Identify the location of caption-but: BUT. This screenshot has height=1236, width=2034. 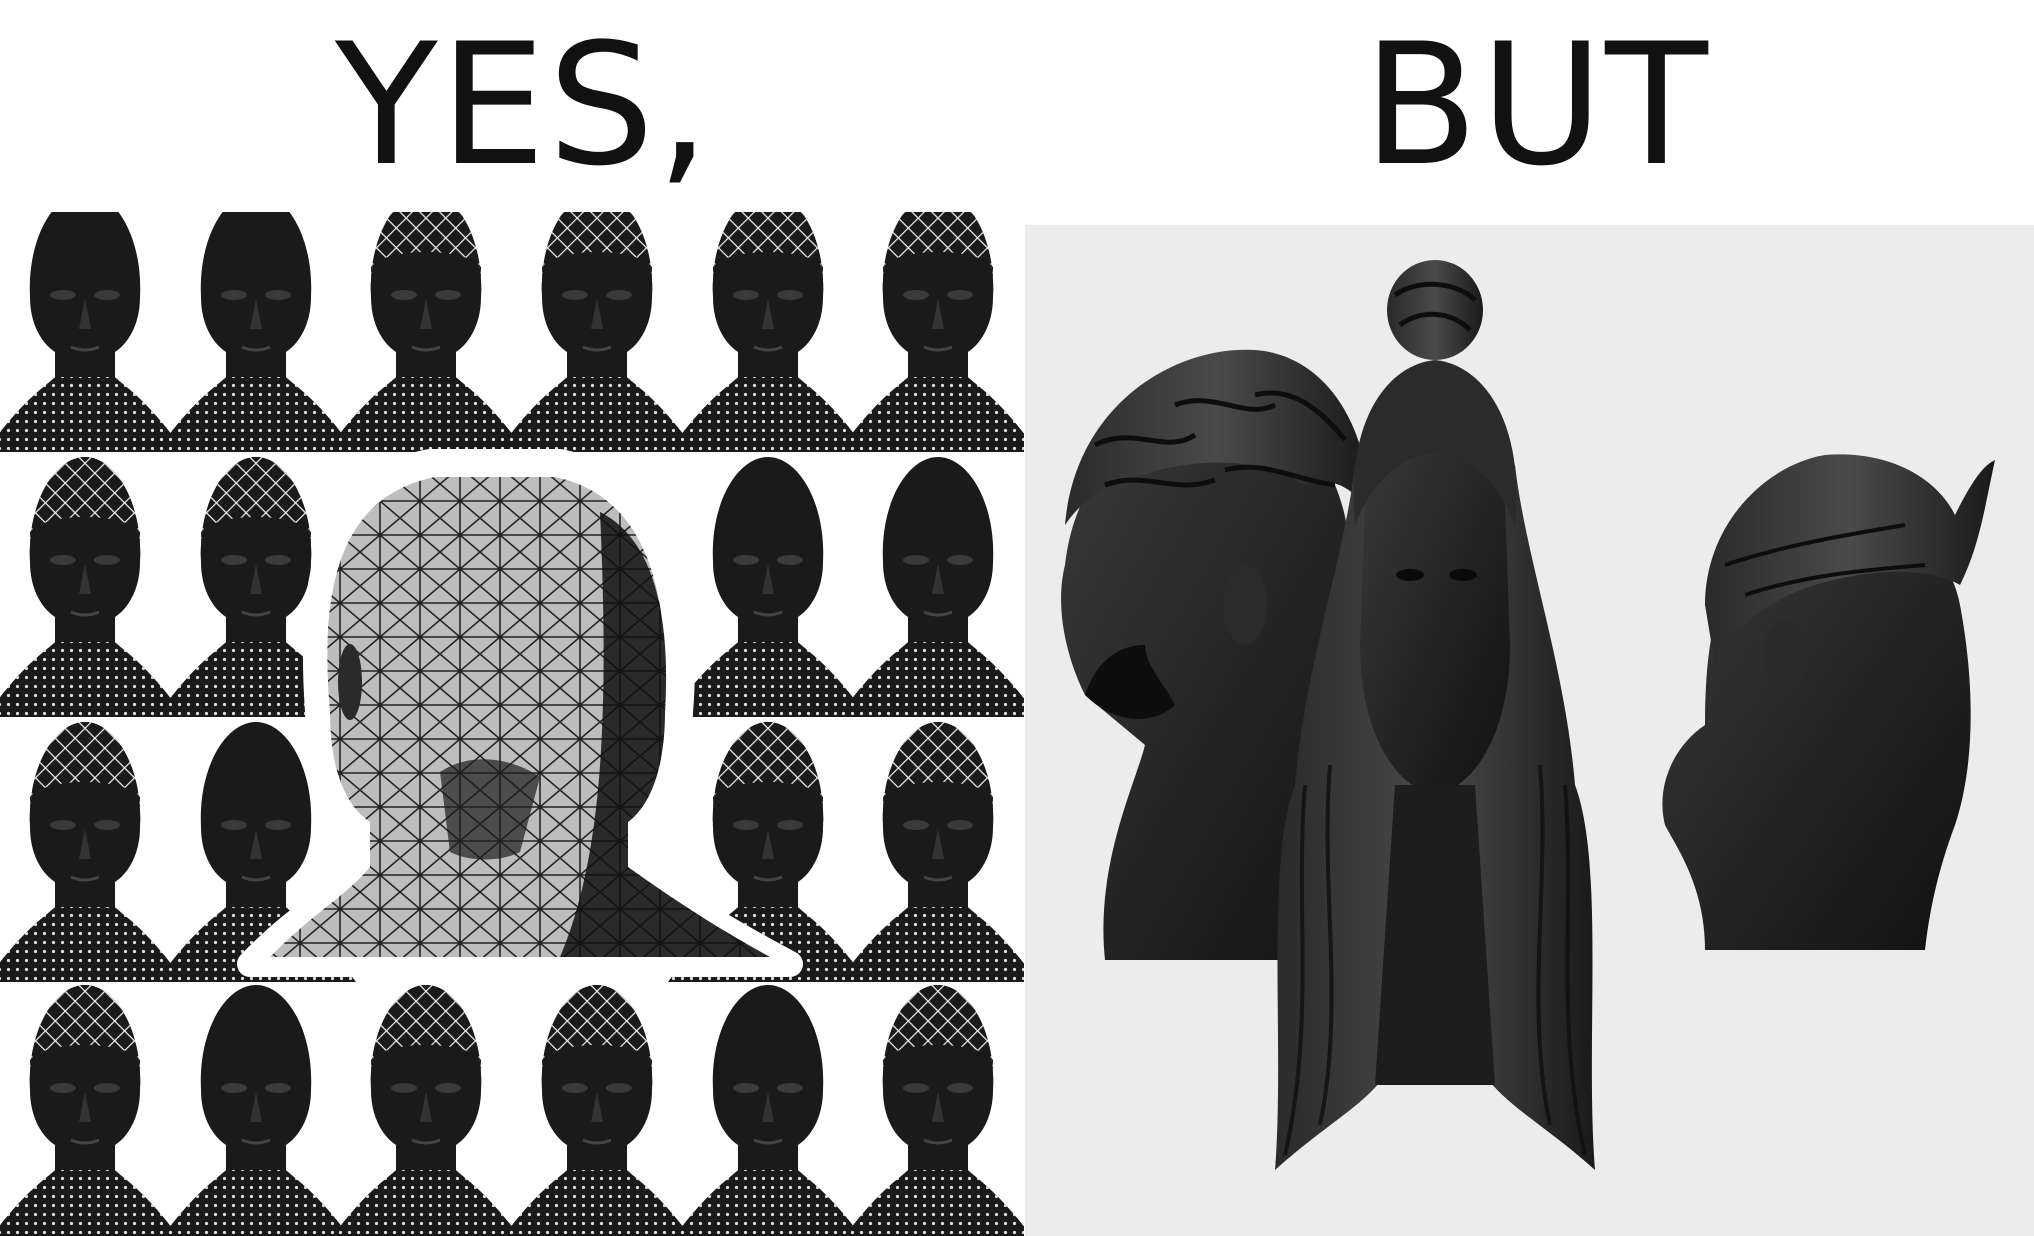
(1536, 105).